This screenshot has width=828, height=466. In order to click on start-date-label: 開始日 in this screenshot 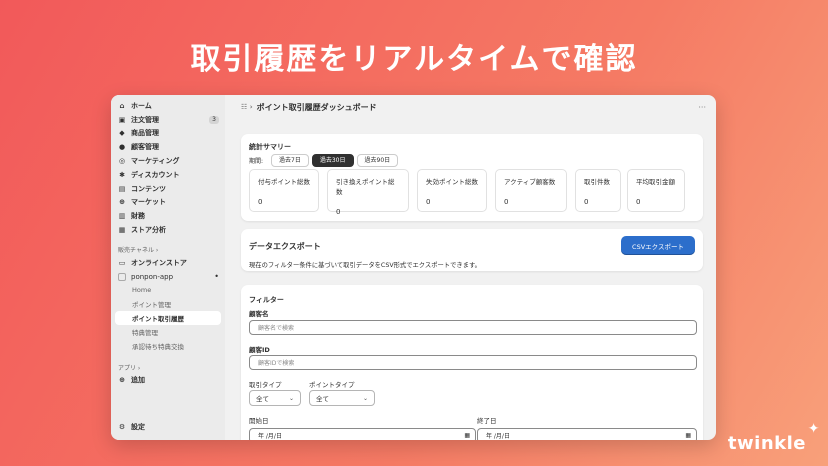, I will do `click(259, 421)`.